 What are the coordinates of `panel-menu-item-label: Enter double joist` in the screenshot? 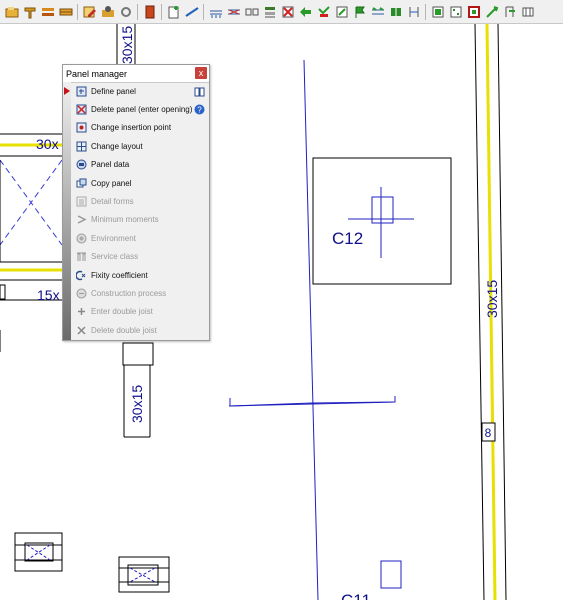 It's located at (122, 312).